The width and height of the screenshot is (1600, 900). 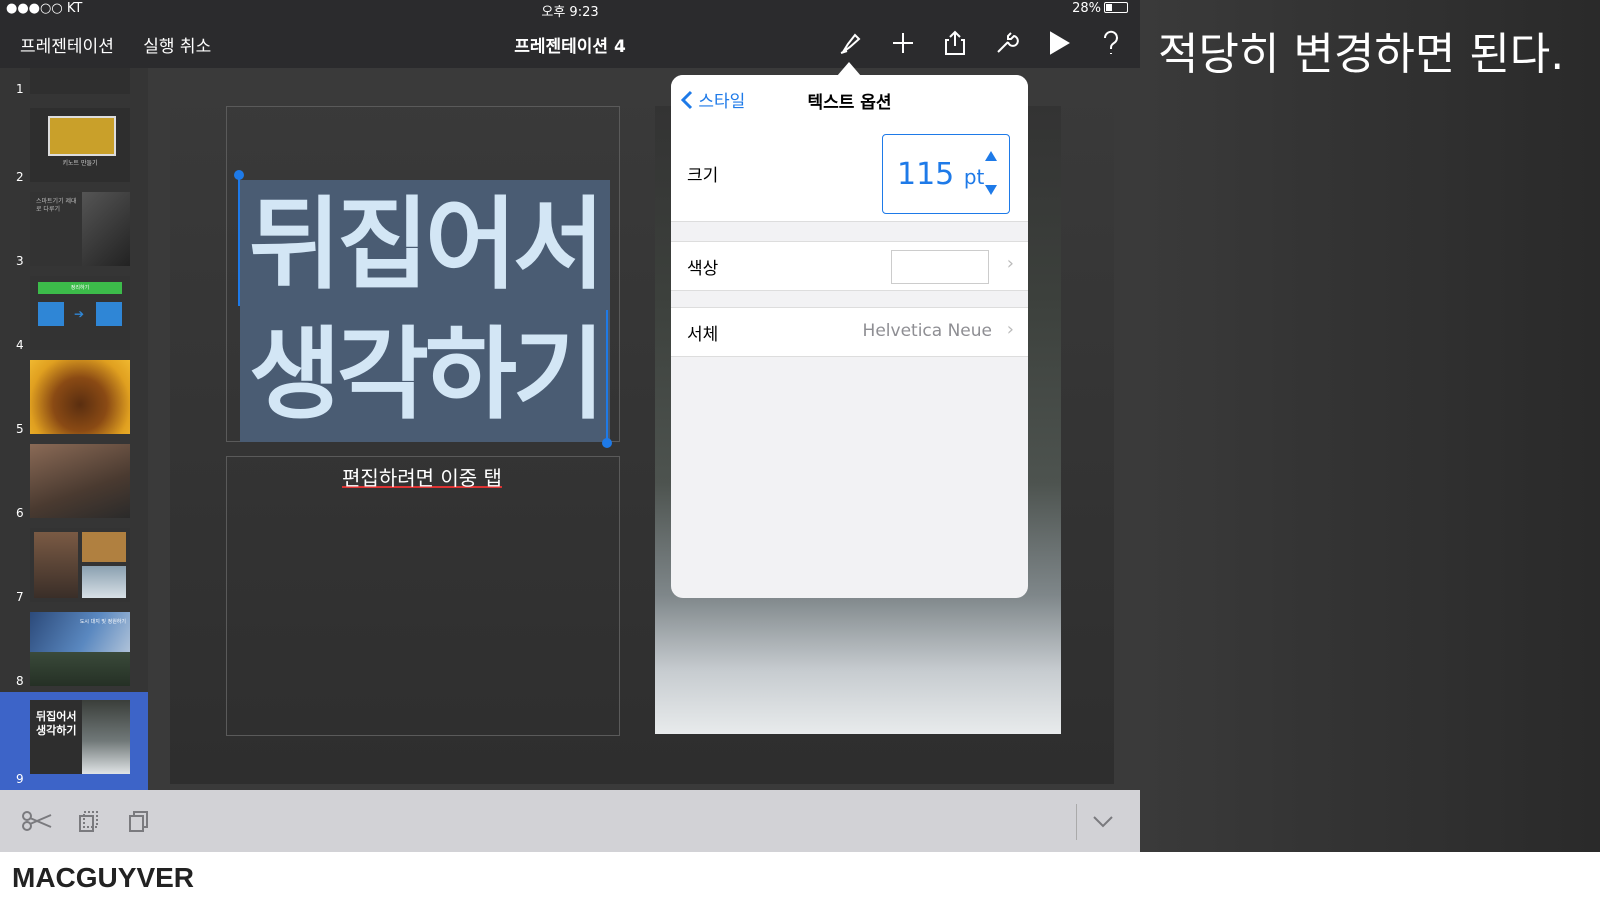 I want to click on selection-end-handle, so click(x=607, y=443).